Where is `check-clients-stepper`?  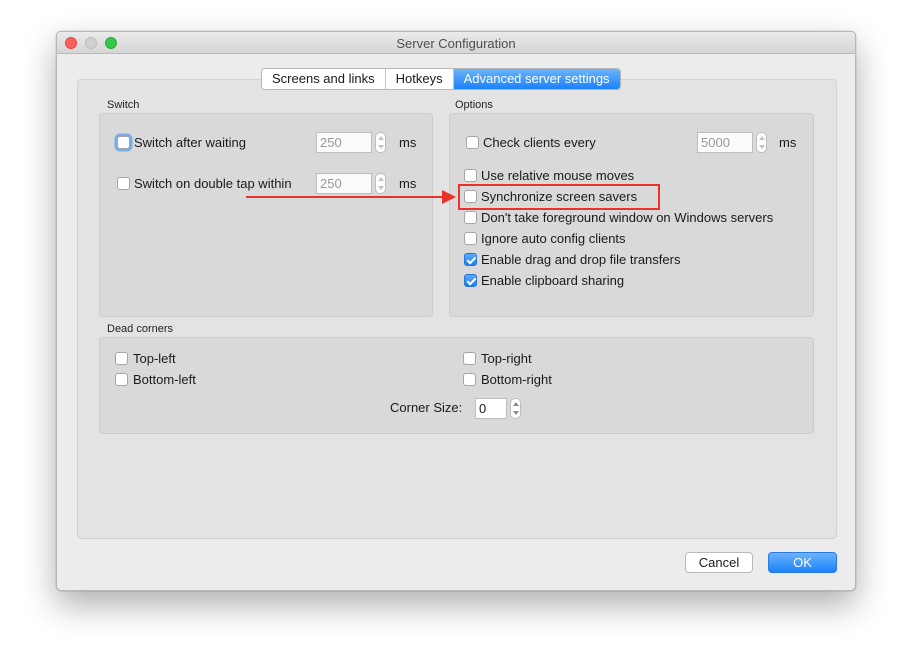
check-clients-stepper is located at coordinates (761, 142).